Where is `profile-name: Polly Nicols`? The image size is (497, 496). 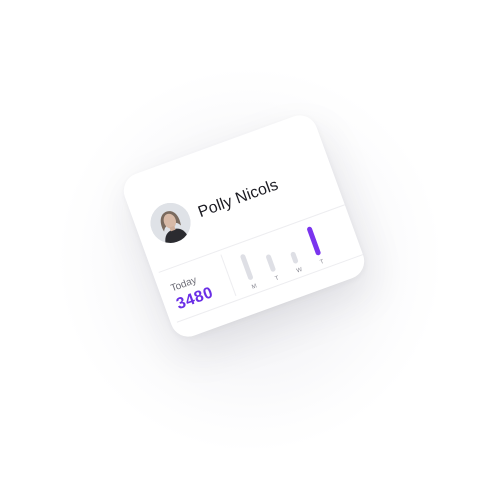
profile-name: Polly Nicols is located at coordinates (238, 199).